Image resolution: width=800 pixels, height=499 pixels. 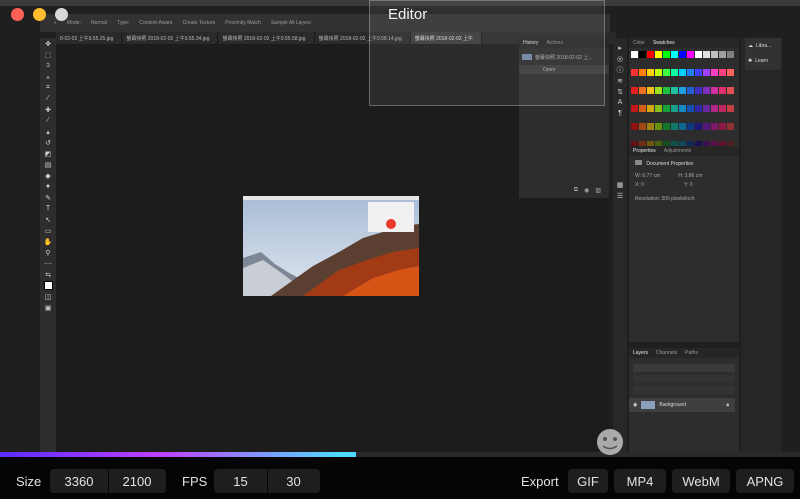 What do you see at coordinates (620, 47) in the screenshot?
I see `panel-icon: ▸` at bounding box center [620, 47].